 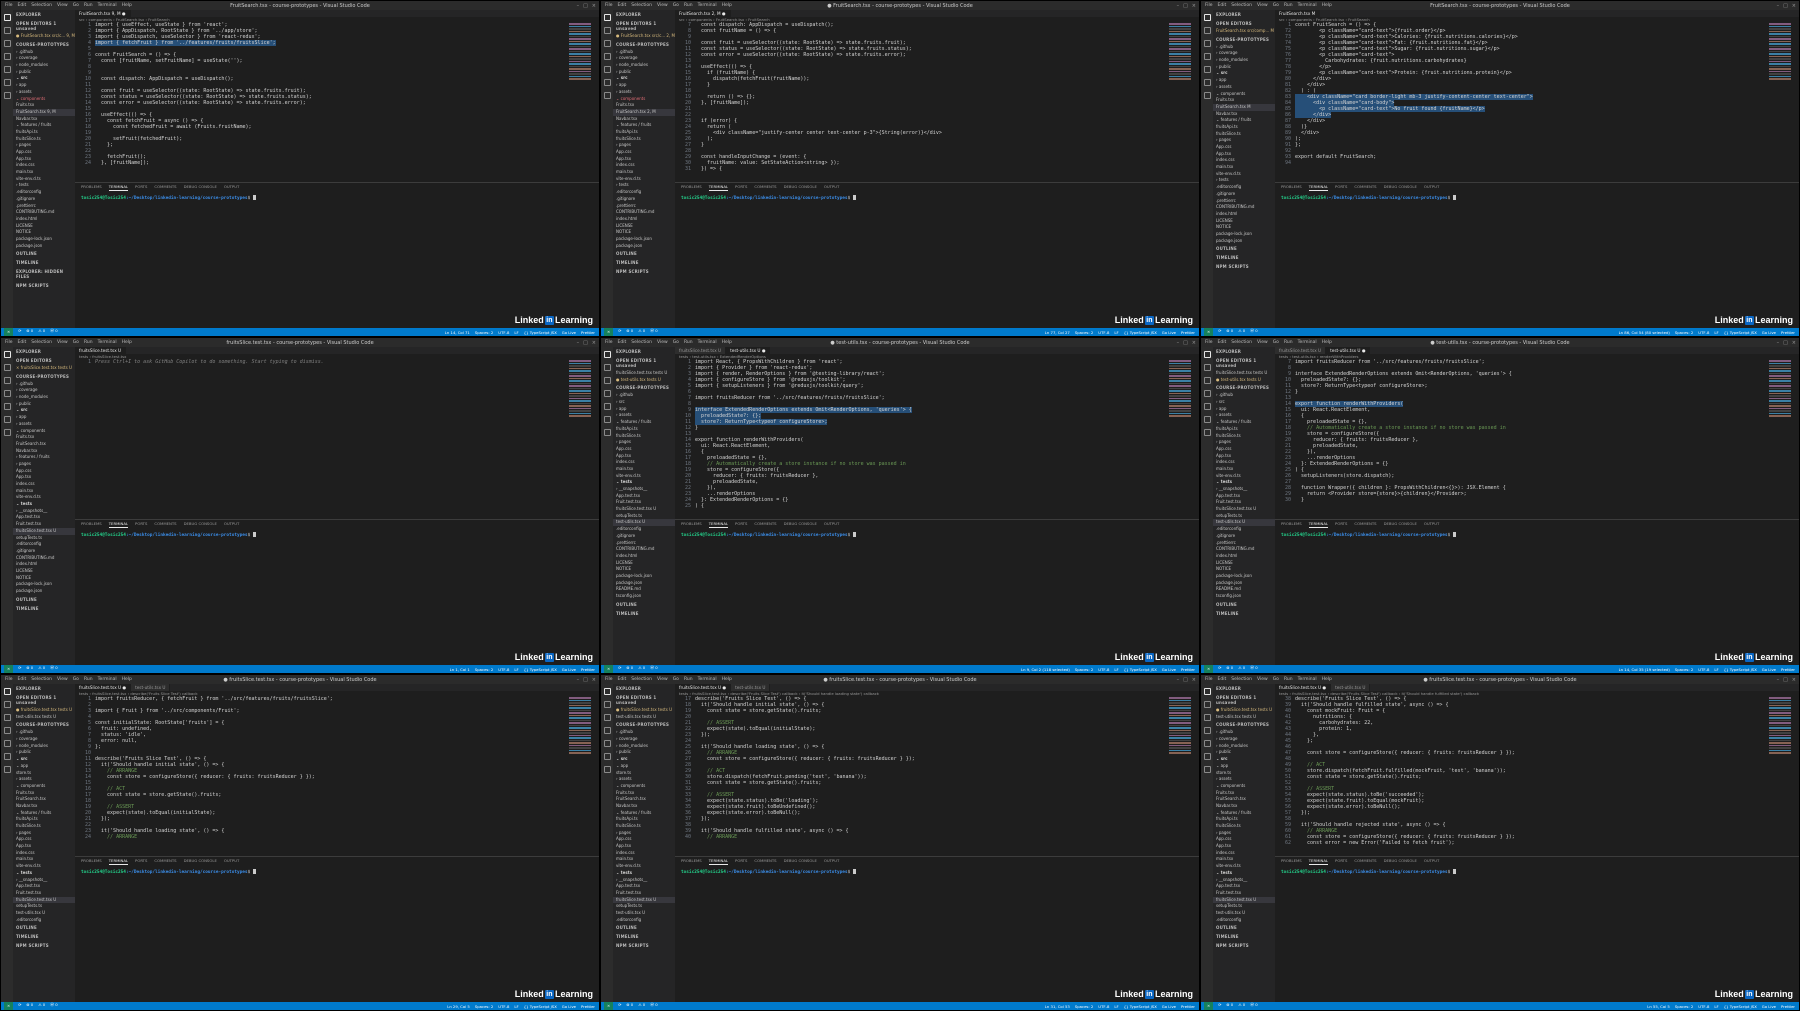 What do you see at coordinates (1244, 180) in the screenshot?
I see `file-tree-item: › tests` at bounding box center [1244, 180].